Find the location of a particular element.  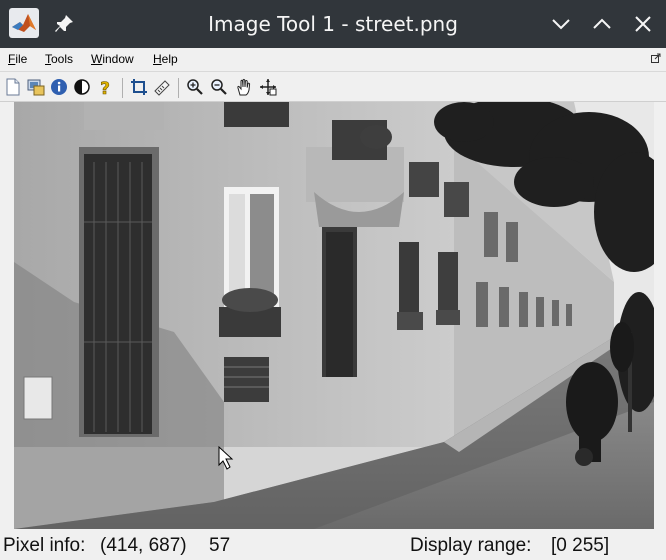

image-info-icon is located at coordinates (59, 87).